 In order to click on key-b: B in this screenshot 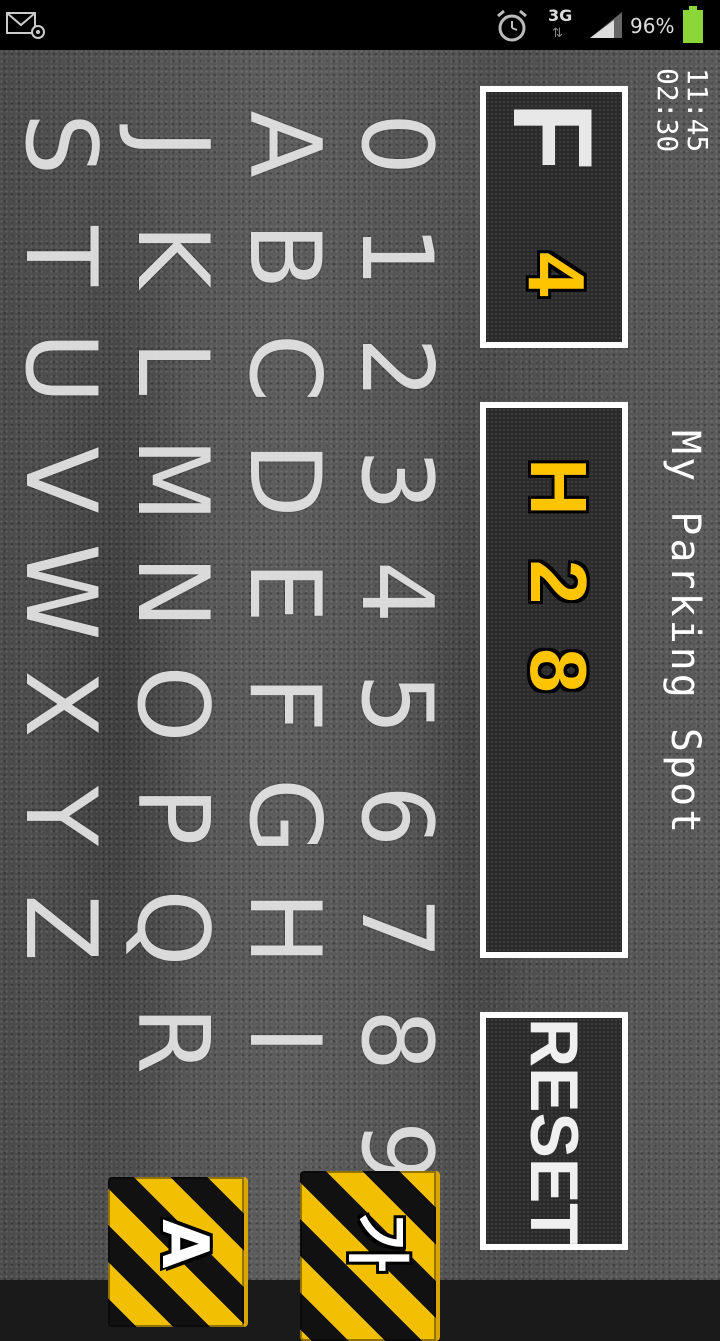, I will do `click(284, 256)`.